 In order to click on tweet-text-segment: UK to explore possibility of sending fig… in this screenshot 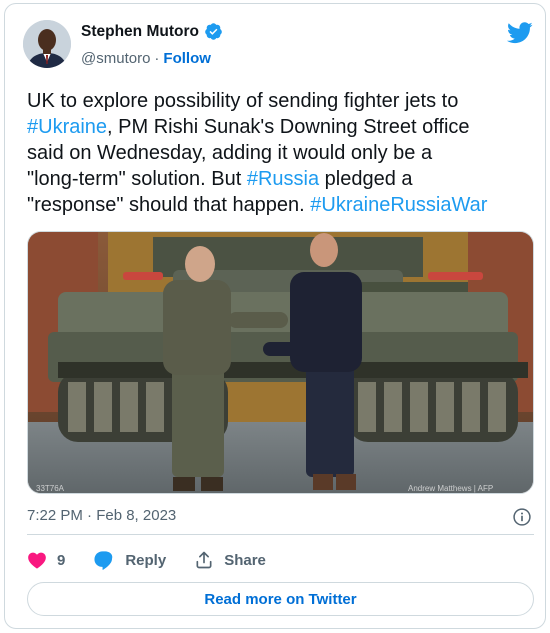, I will do `click(243, 101)`.